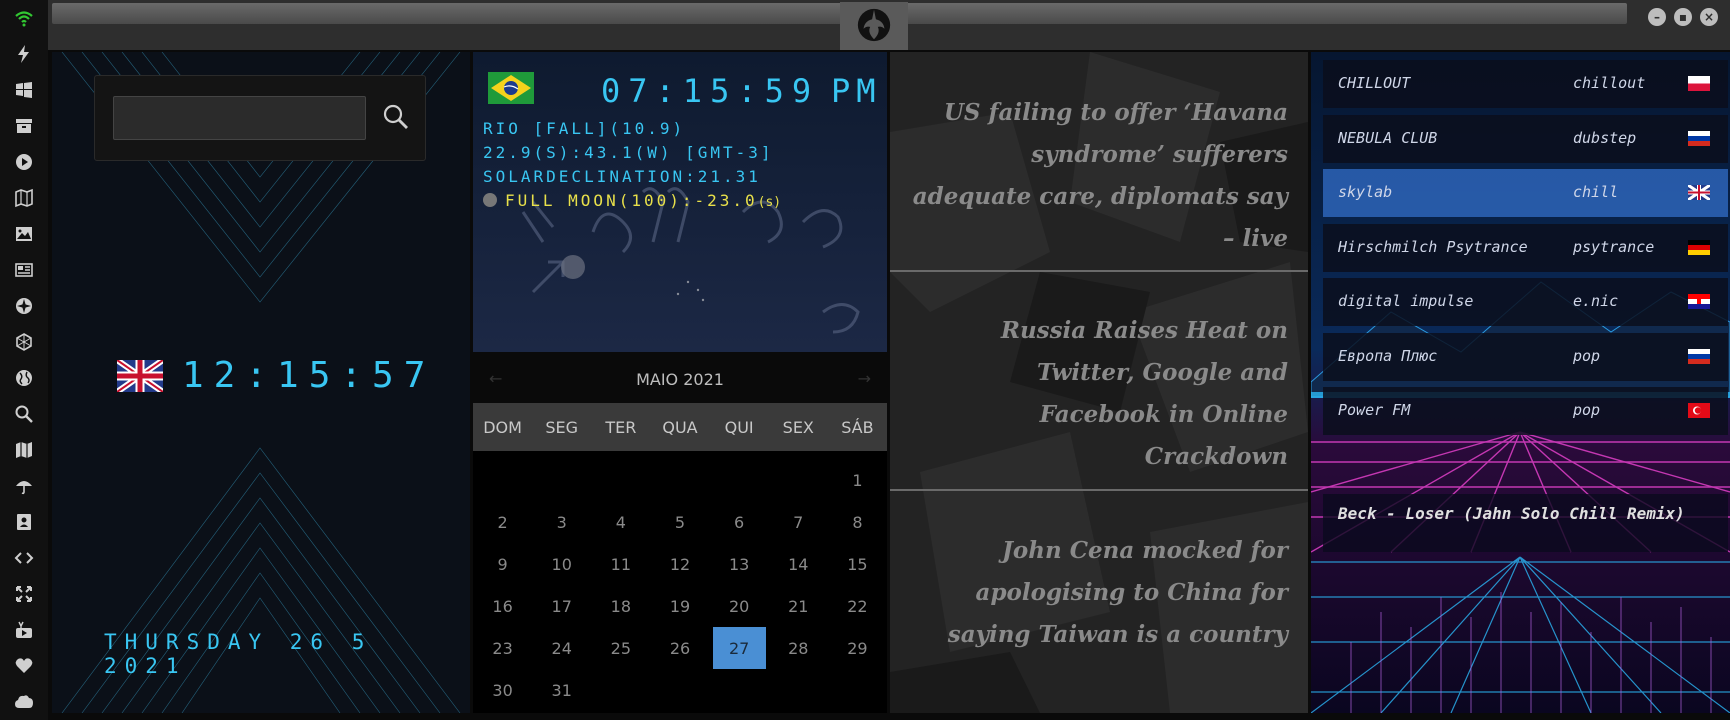 The image size is (1730, 720). What do you see at coordinates (495, 378) in the screenshot?
I see `prev-month-arrow-icon: ←` at bounding box center [495, 378].